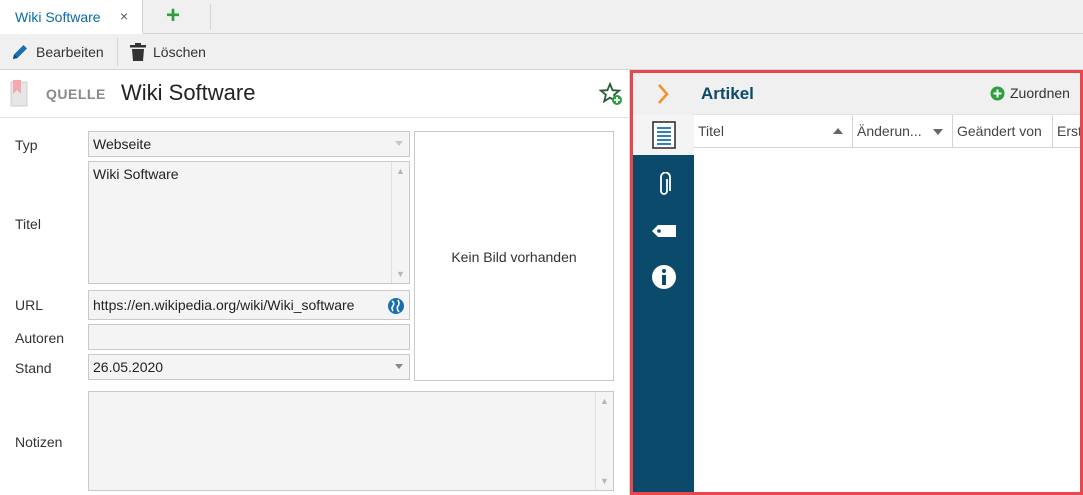  I want to click on column-label: Titel, so click(711, 131).